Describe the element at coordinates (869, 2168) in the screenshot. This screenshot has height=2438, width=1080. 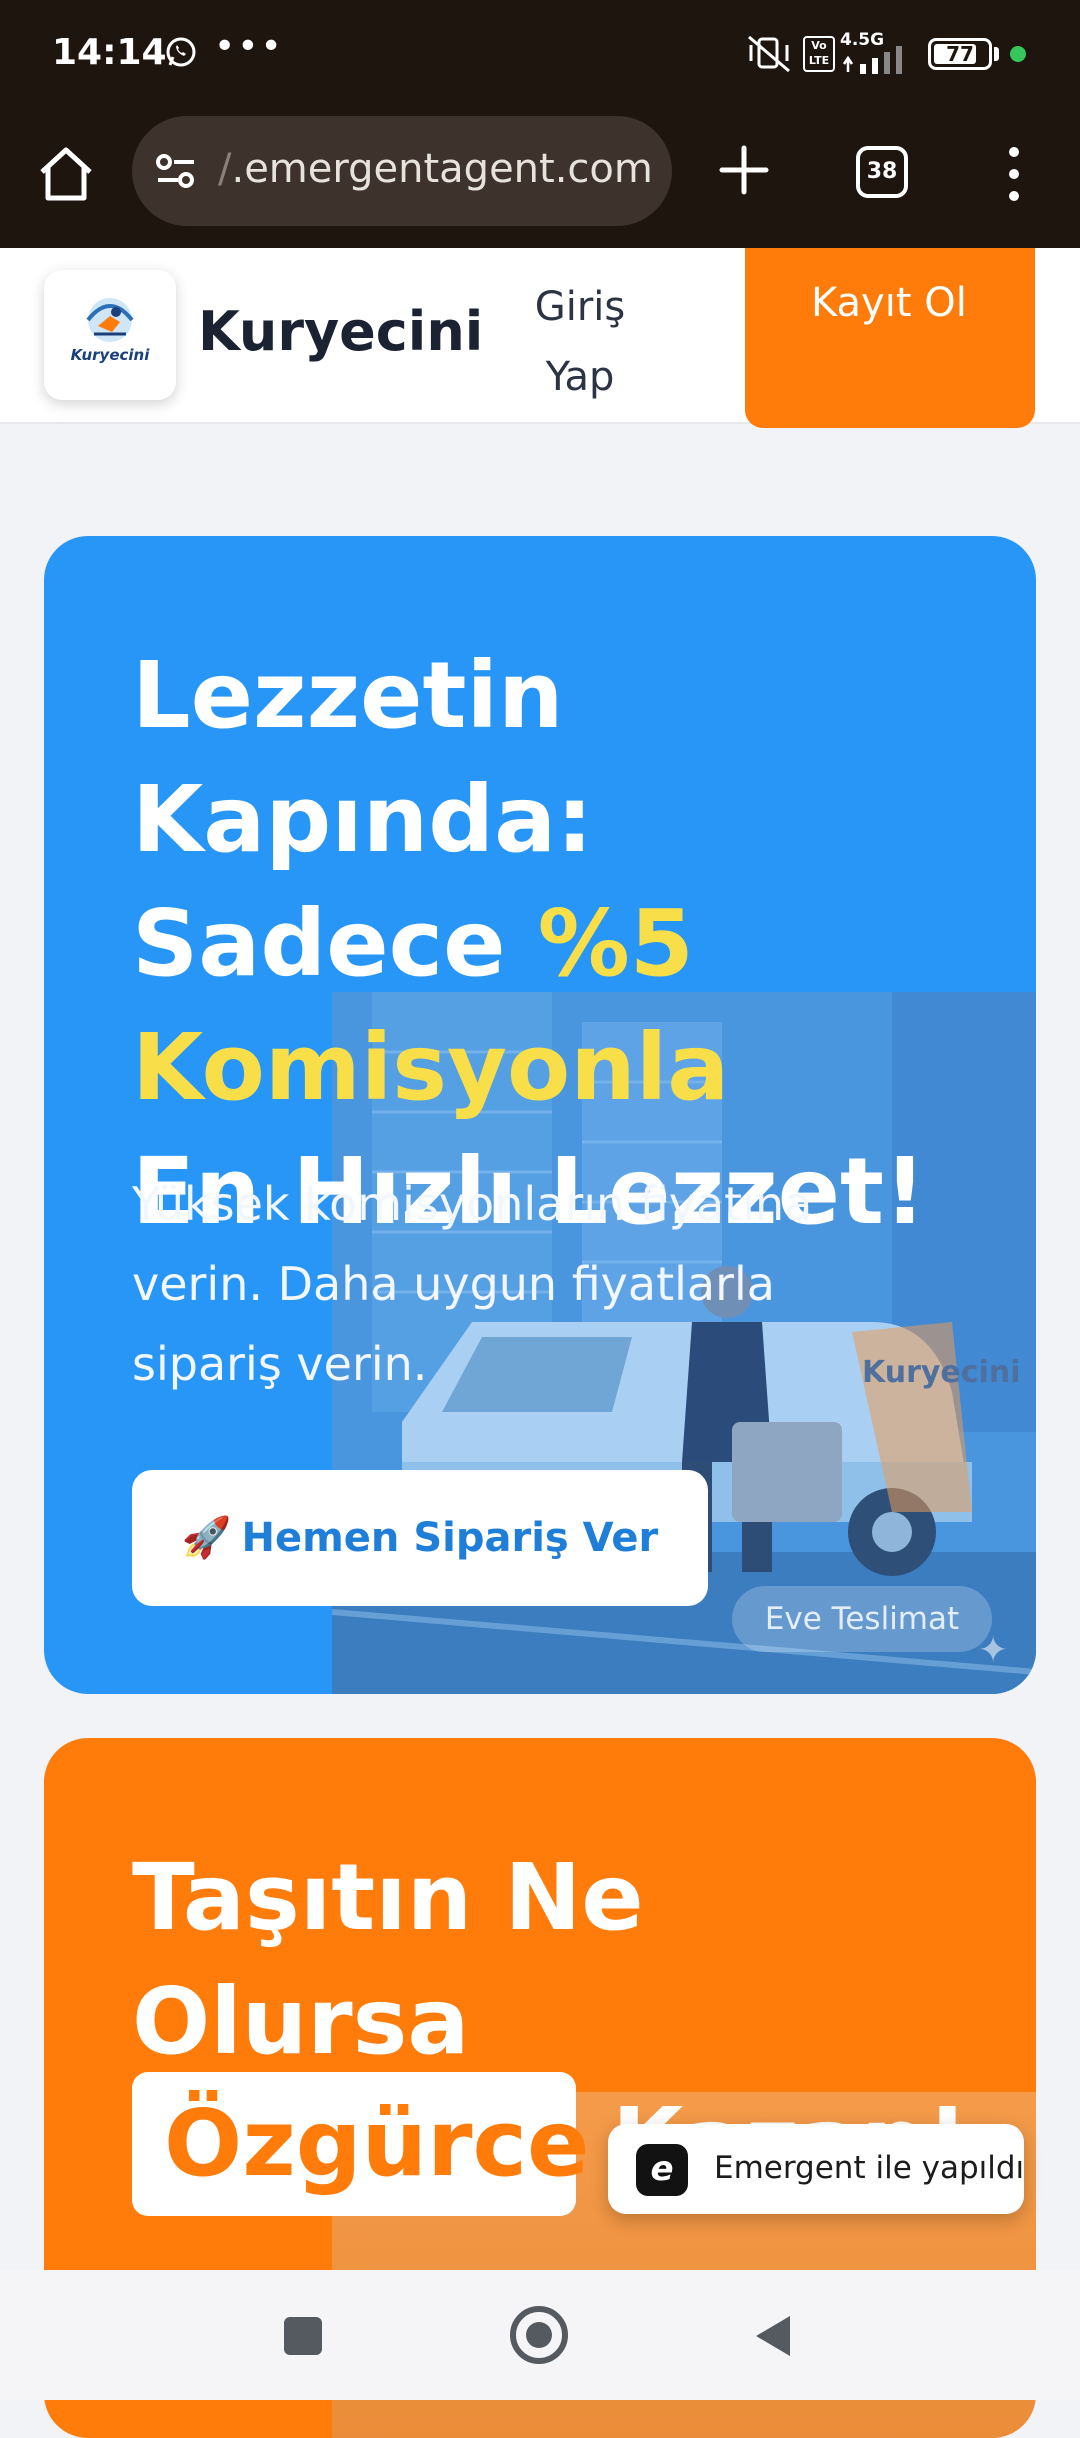
I see `emergent-badge-label: Emergent ile yapıldı` at that location.